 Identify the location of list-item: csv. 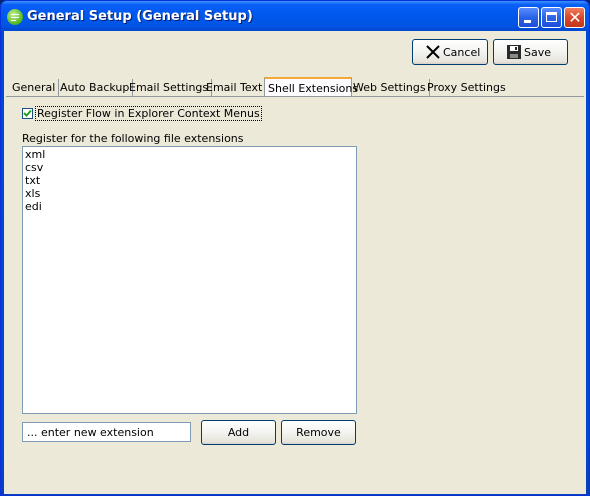
(189, 167).